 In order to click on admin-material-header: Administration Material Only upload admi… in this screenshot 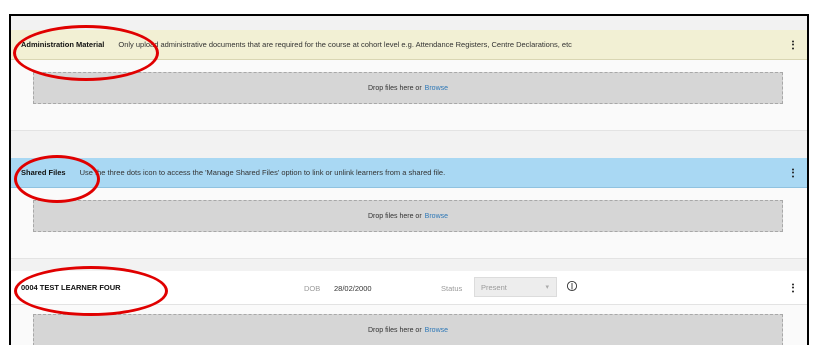, I will do `click(409, 45)`.